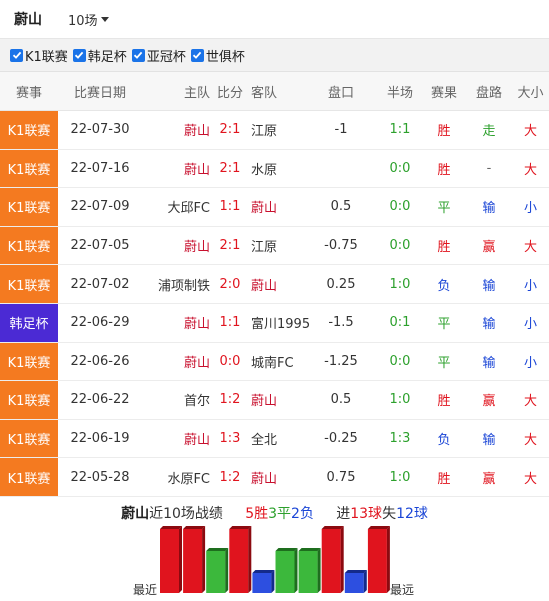 The height and width of the screenshot is (601, 549). I want to click on table-row: K1联赛 22-07-30 蔚山 2:1 江原 -1 1:1 胜 走 大, so click(274, 130).